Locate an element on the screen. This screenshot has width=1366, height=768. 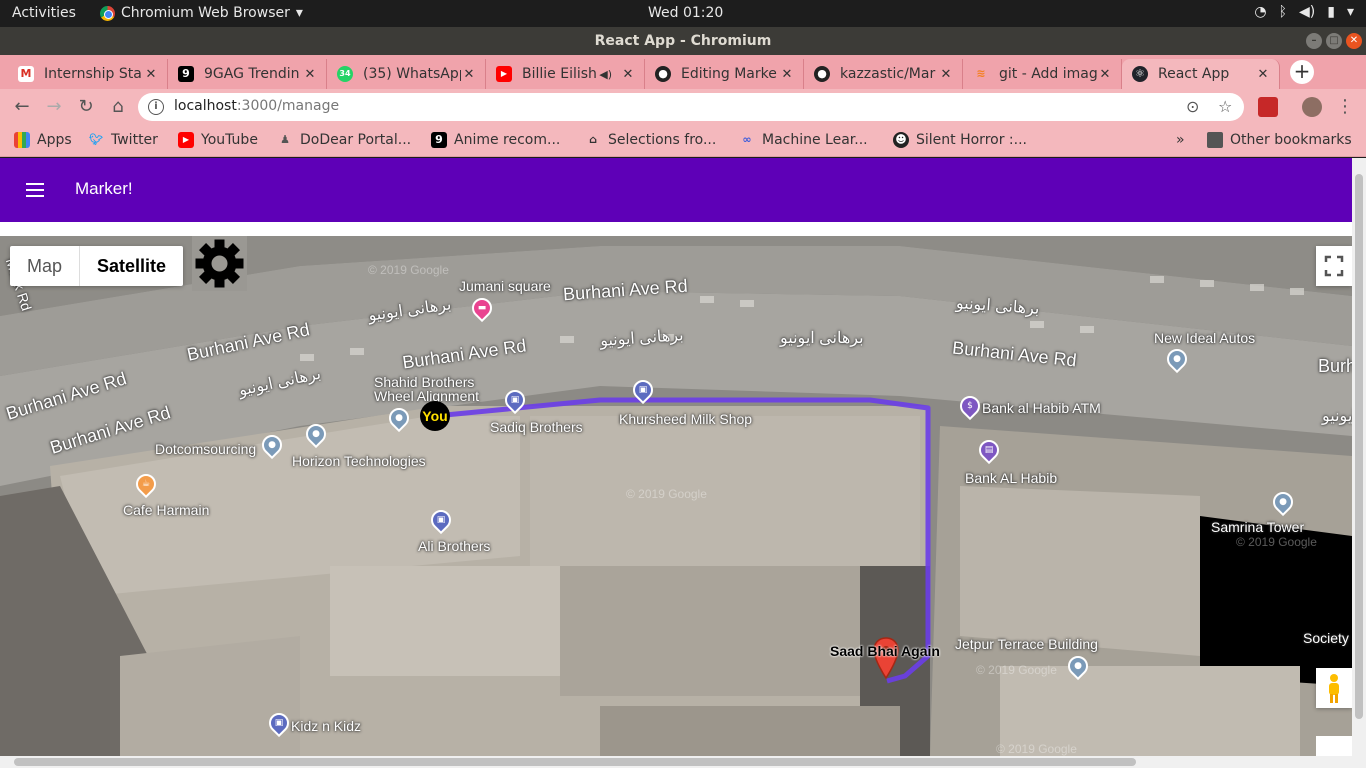
tab-label: kazzastic/Mar is located at coordinates (888, 74).